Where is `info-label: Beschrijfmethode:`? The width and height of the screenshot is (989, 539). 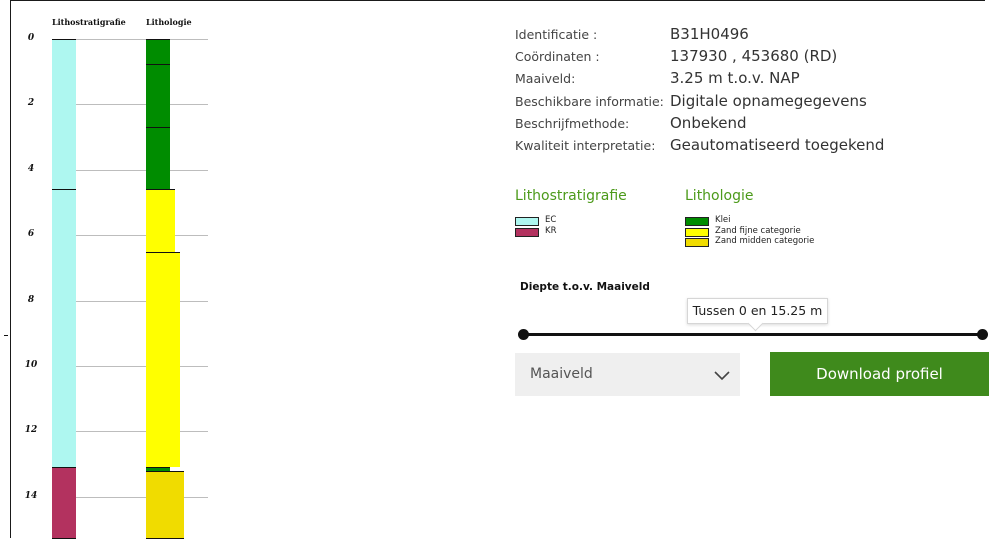
info-label: Beschrijfmethode: is located at coordinates (572, 123).